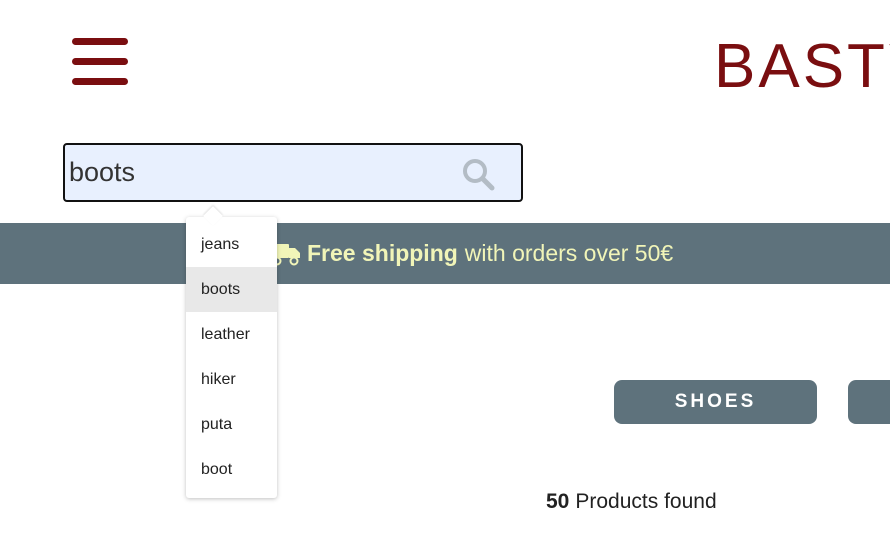 The width and height of the screenshot is (890, 556). Describe the element at coordinates (558, 501) in the screenshot. I see `products-count: 50` at that location.